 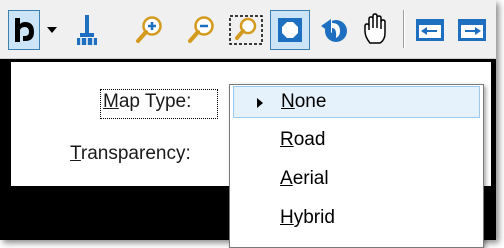 I want to click on zoom-out-button, so click(x=201, y=30).